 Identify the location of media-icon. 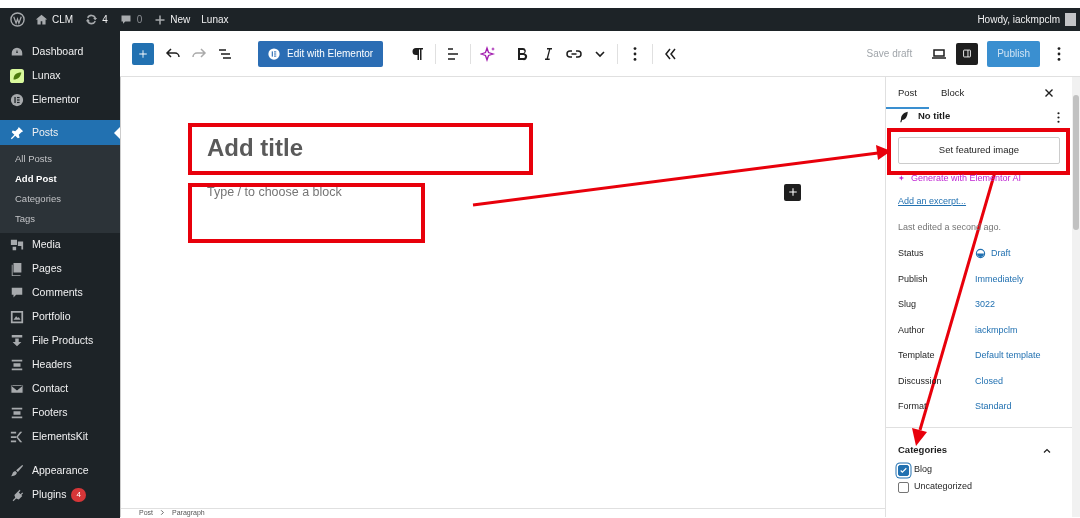
(17, 245).